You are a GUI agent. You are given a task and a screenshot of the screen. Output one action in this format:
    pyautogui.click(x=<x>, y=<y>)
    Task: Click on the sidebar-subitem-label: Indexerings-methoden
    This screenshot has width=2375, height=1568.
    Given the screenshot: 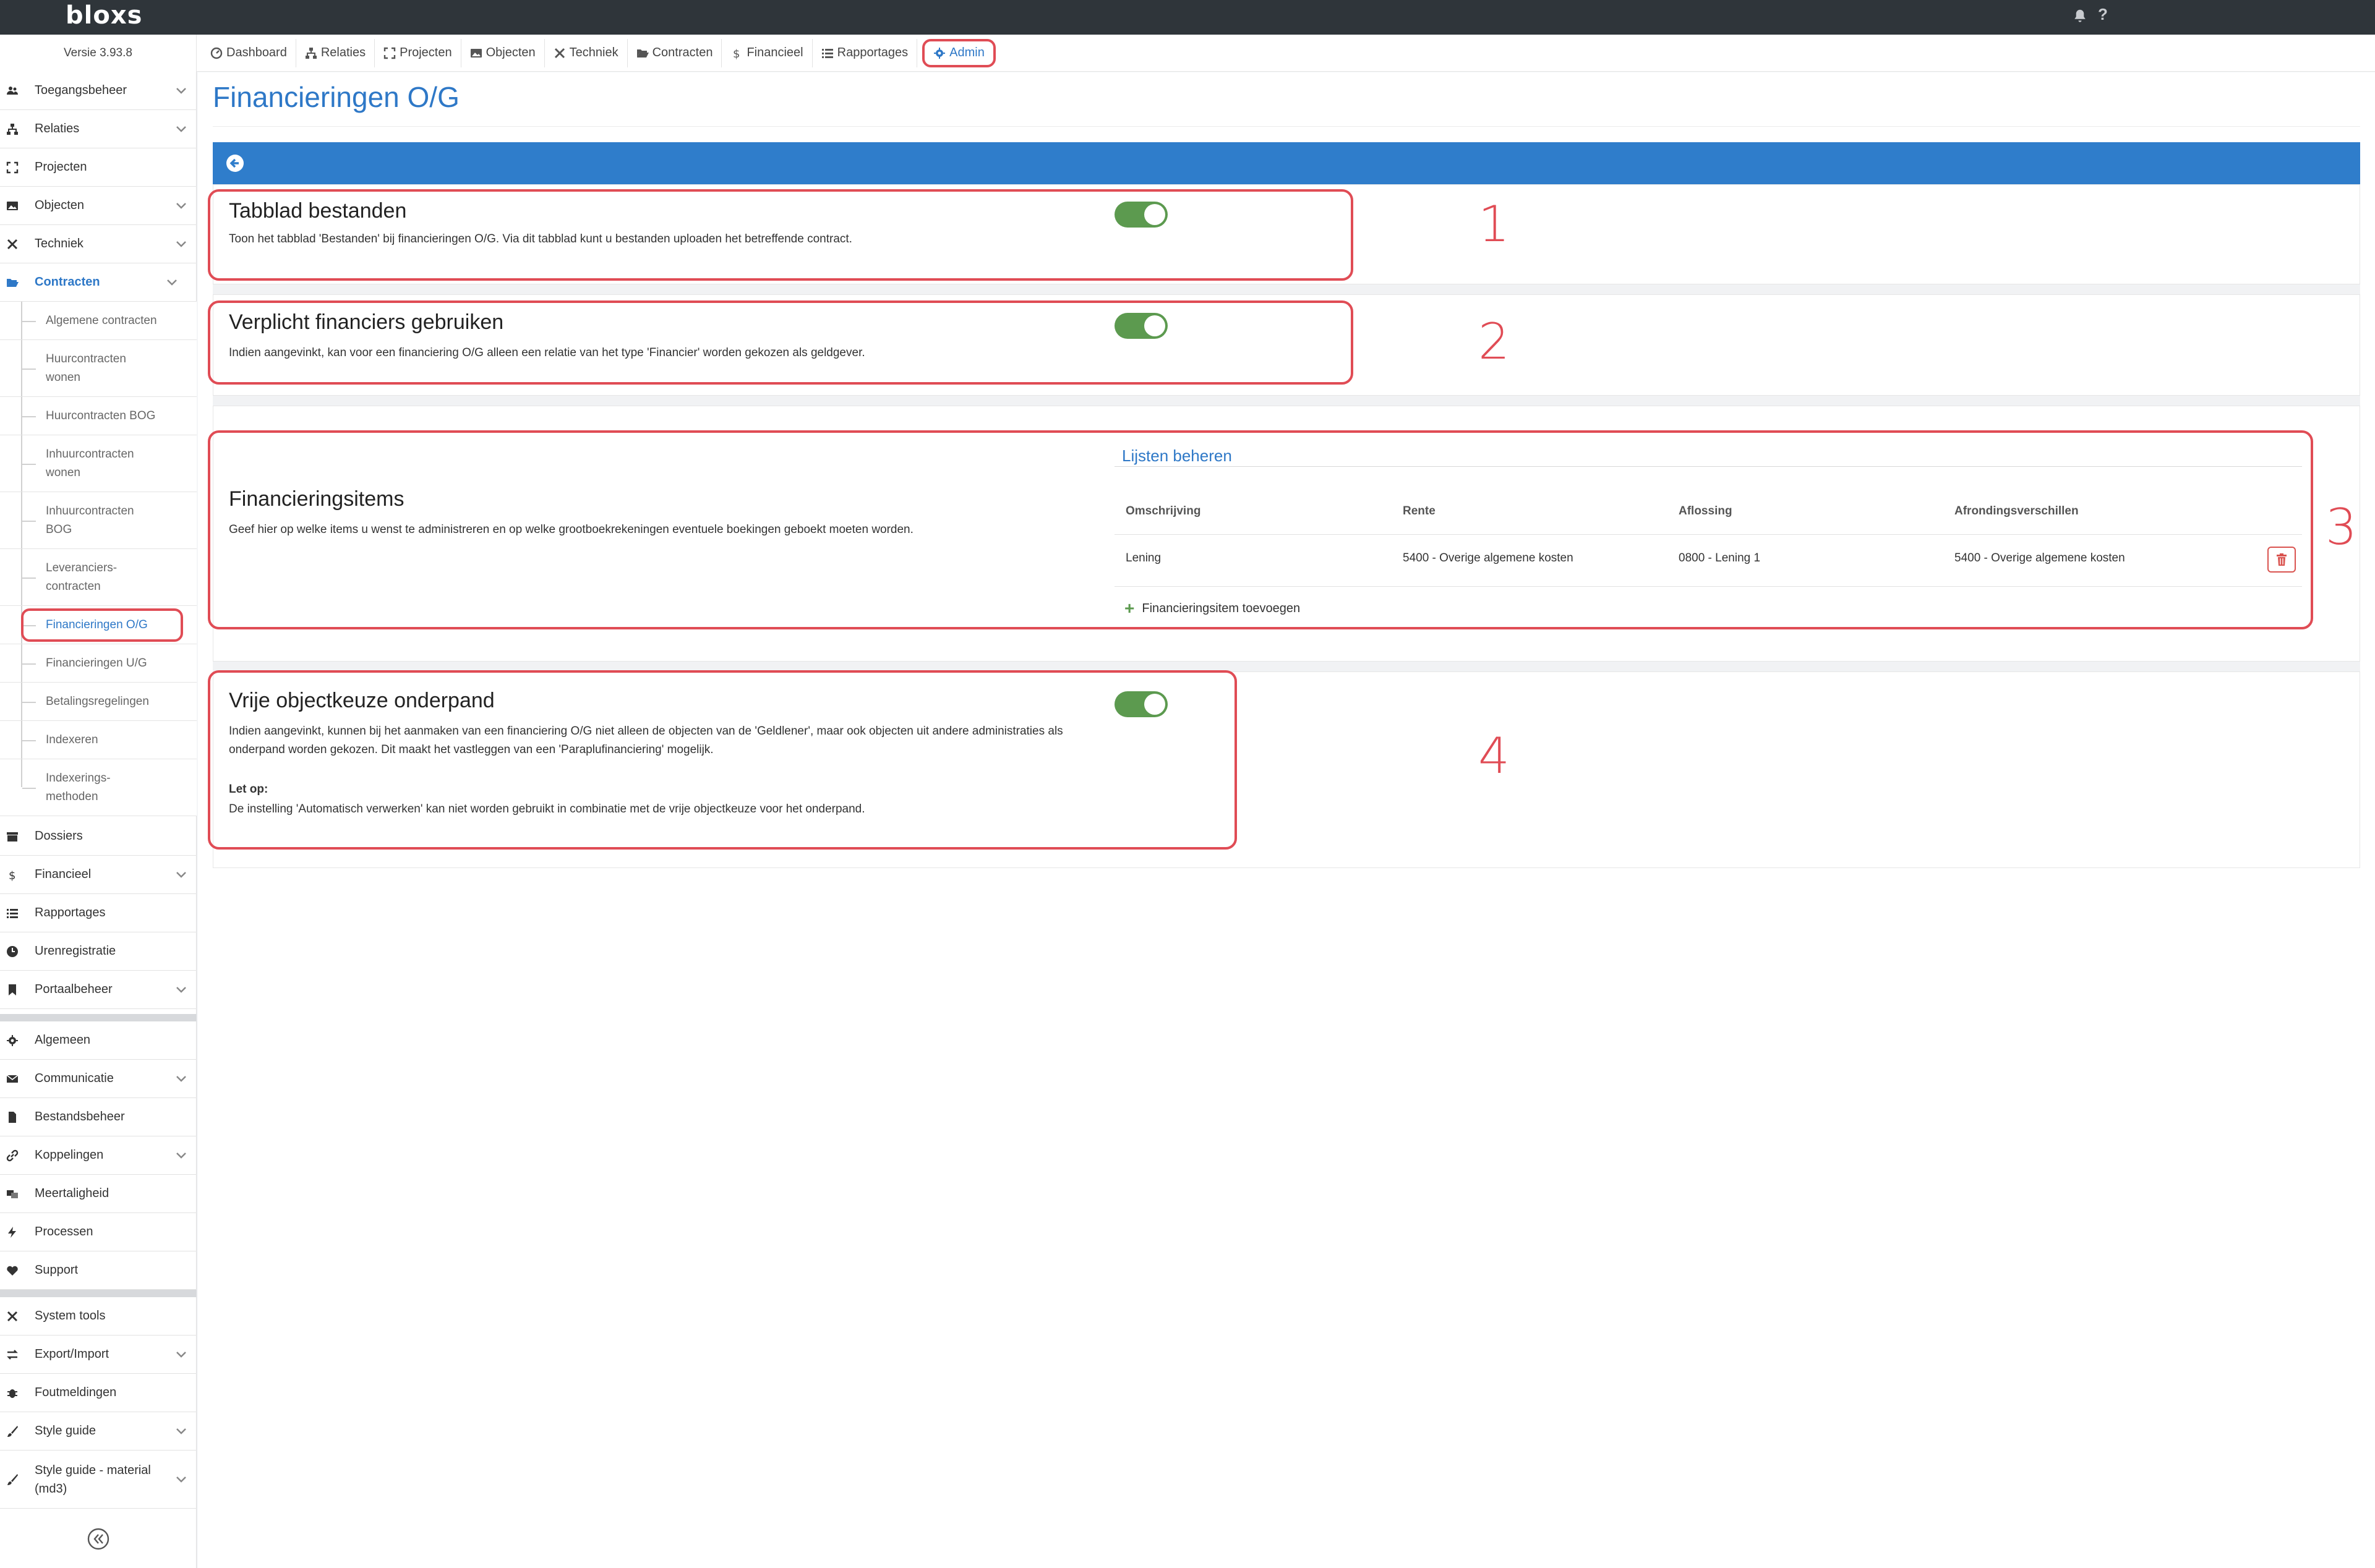 What is the action you would take?
    pyautogui.click(x=78, y=787)
    